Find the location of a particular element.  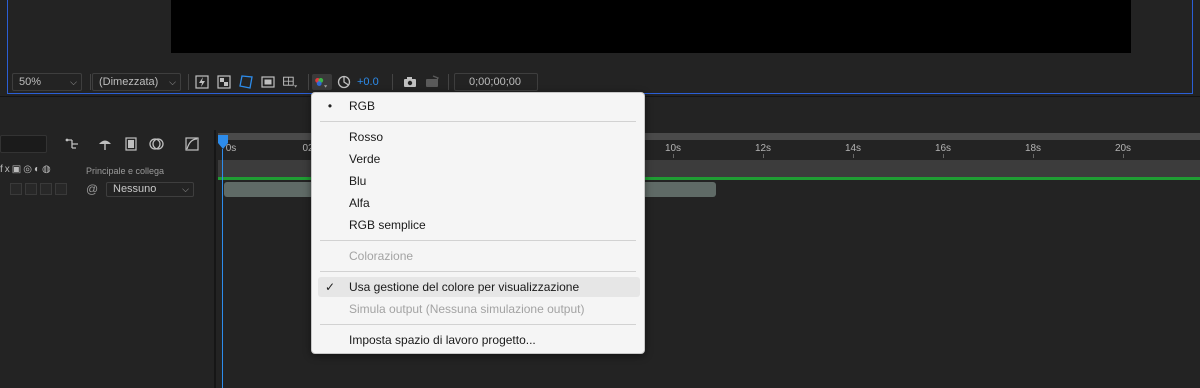

parent-value: Nessuno is located at coordinates (135, 189).